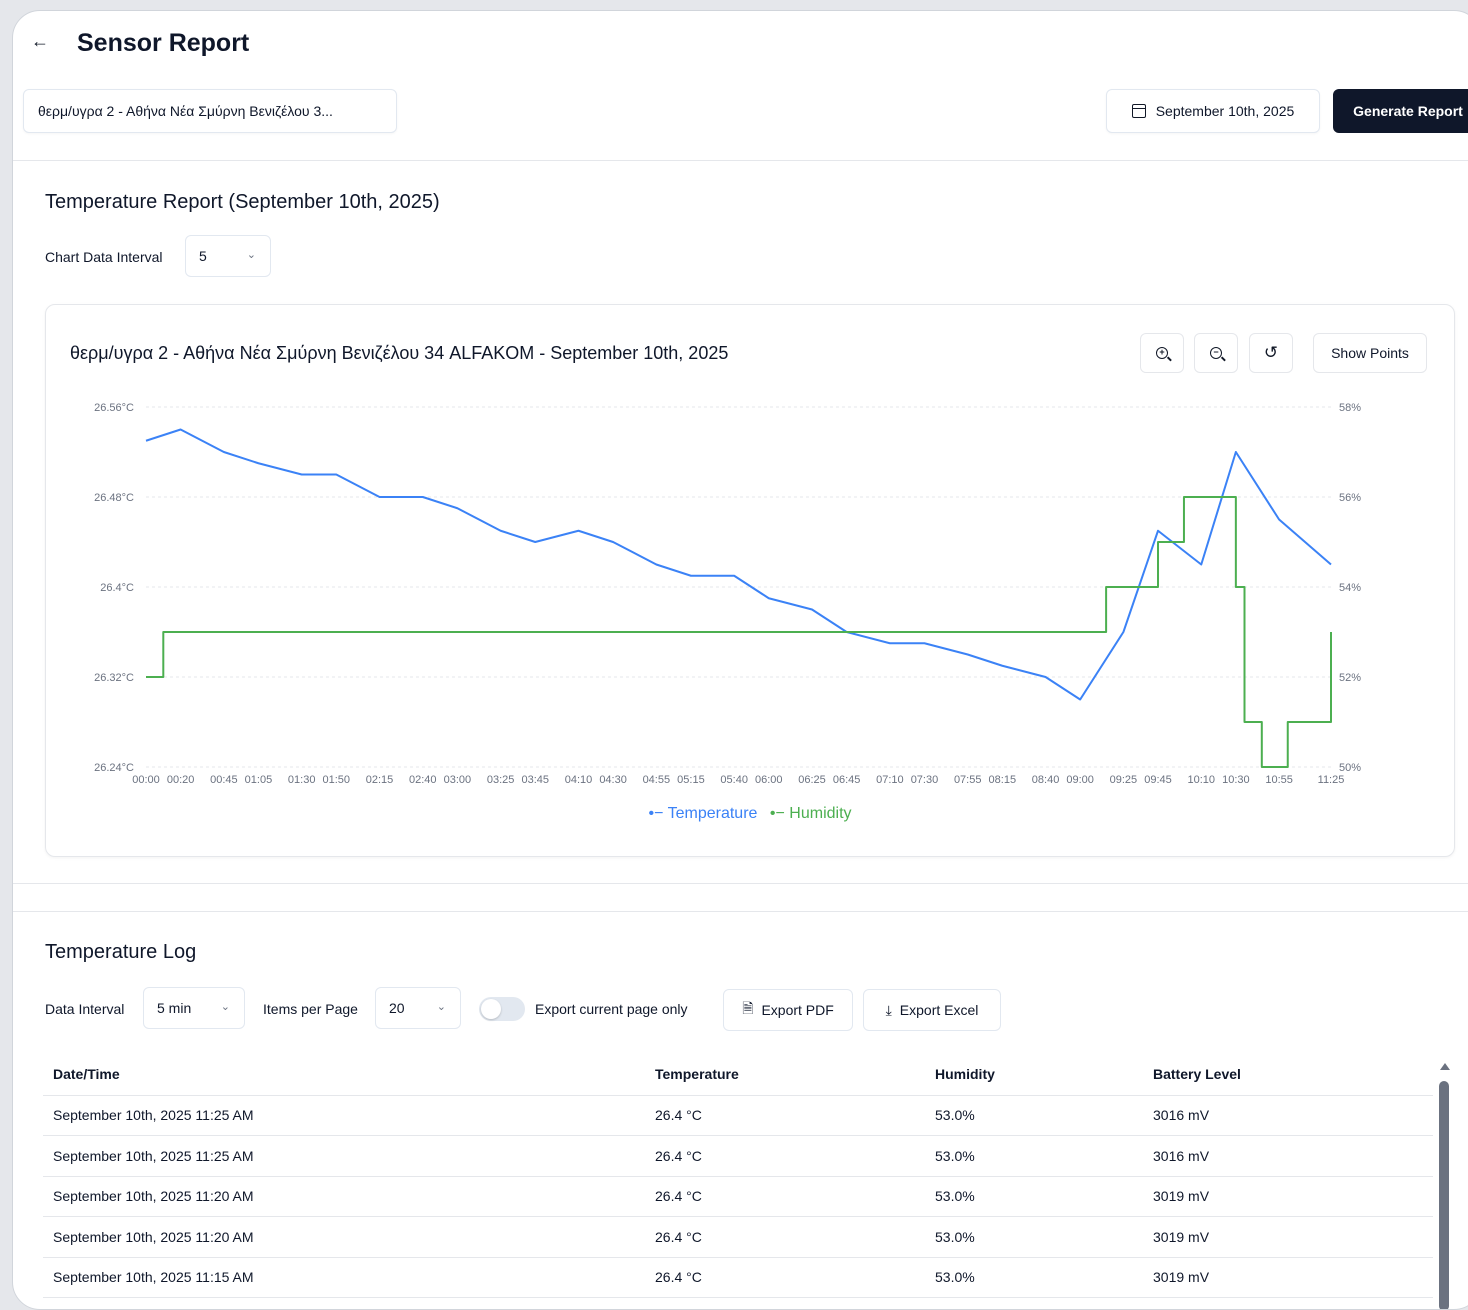 The image size is (1468, 1310). I want to click on y-right-tick-label: 56%, so click(1350, 498).